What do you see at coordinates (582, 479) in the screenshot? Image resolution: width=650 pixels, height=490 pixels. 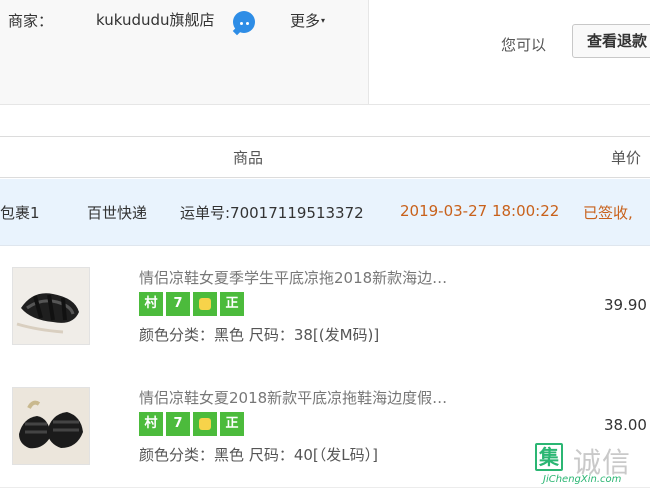 I see `watermark-url: JiChengXin.com` at bounding box center [582, 479].